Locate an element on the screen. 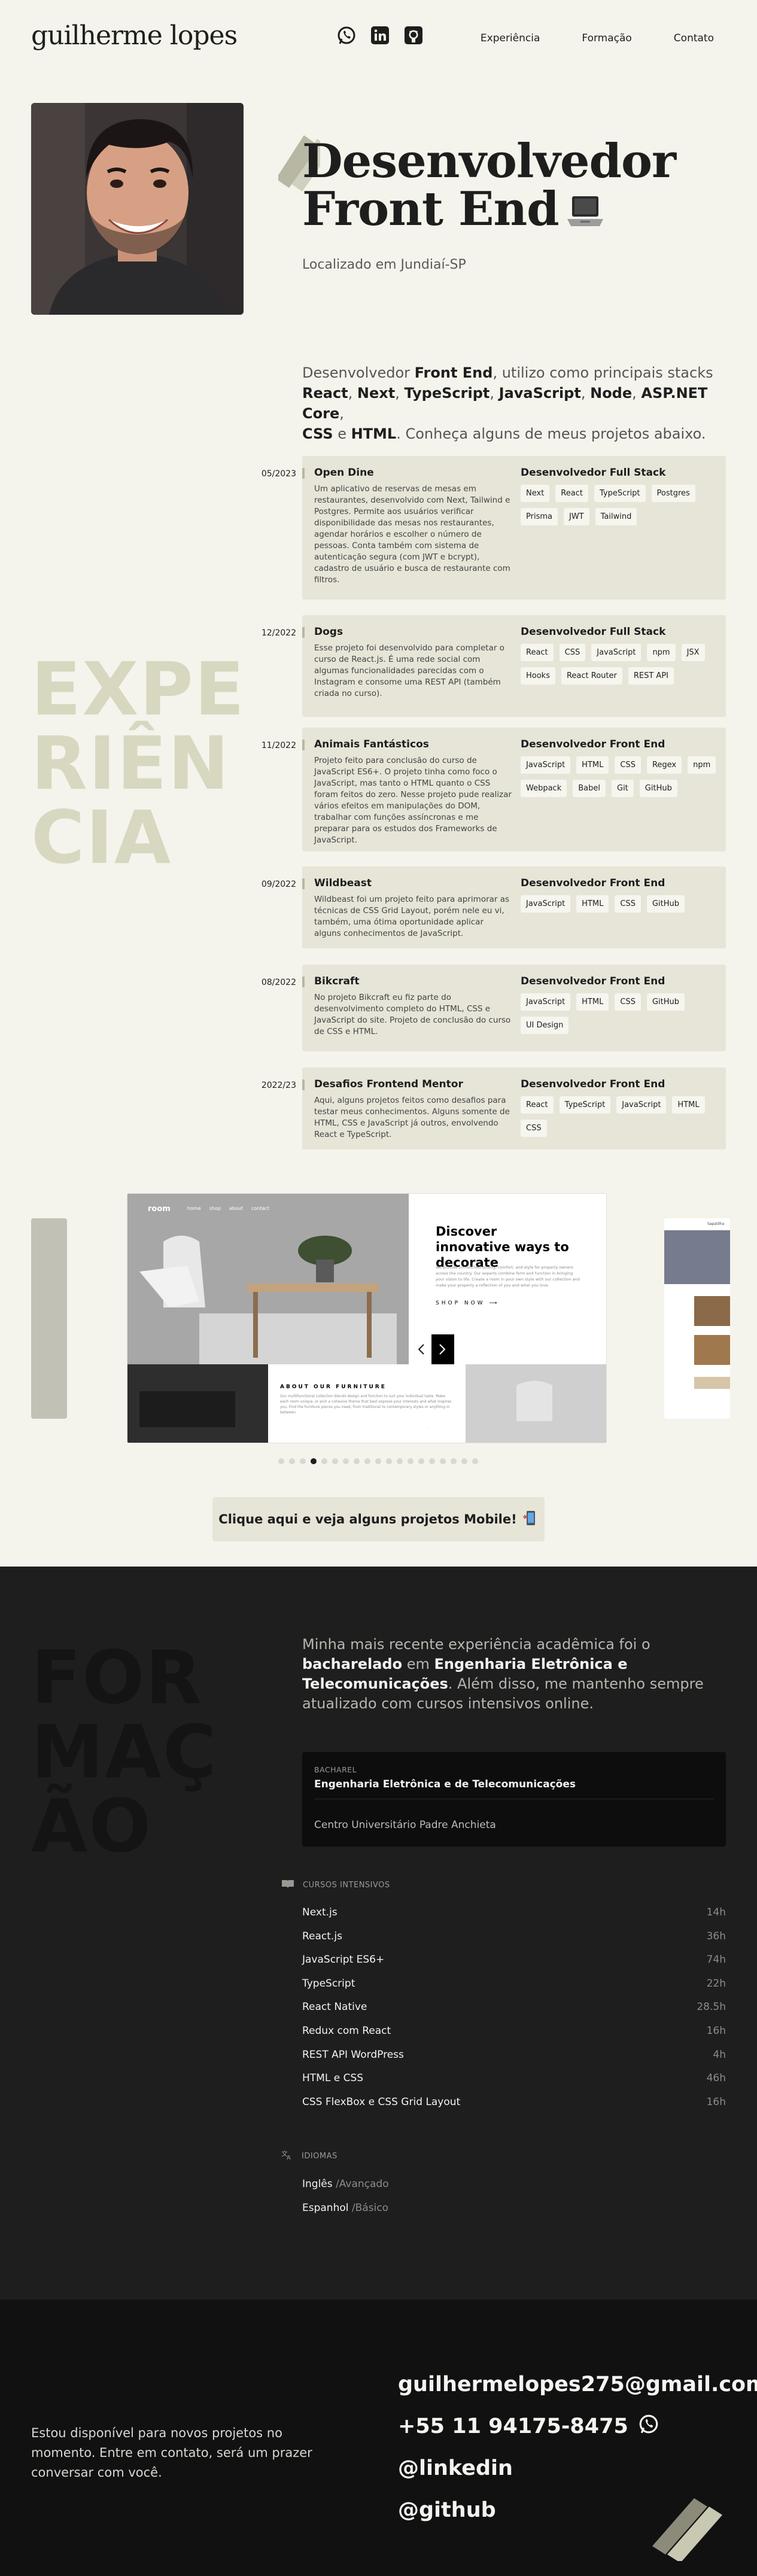  course-name: Next.js is located at coordinates (320, 1912).